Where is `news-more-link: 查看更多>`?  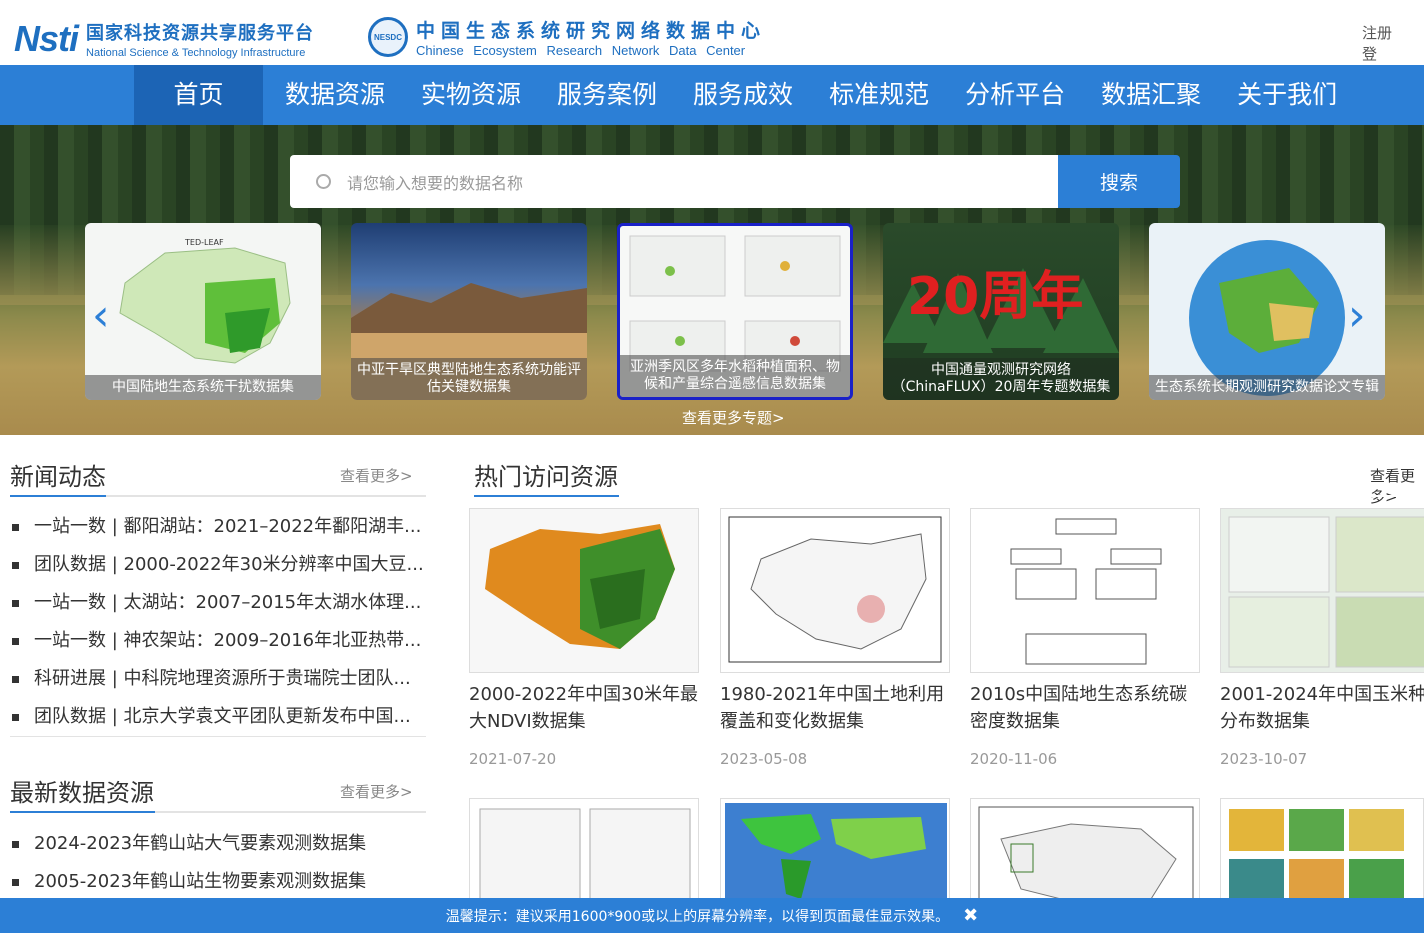 news-more-link: 查看更多> is located at coordinates (376, 475).